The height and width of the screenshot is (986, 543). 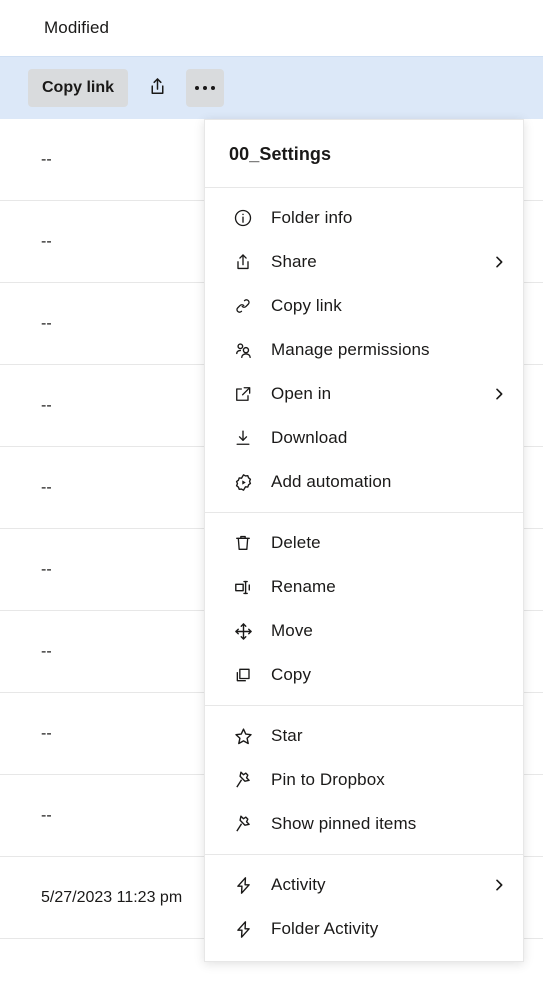 I want to click on trash-icon, so click(x=243, y=543).